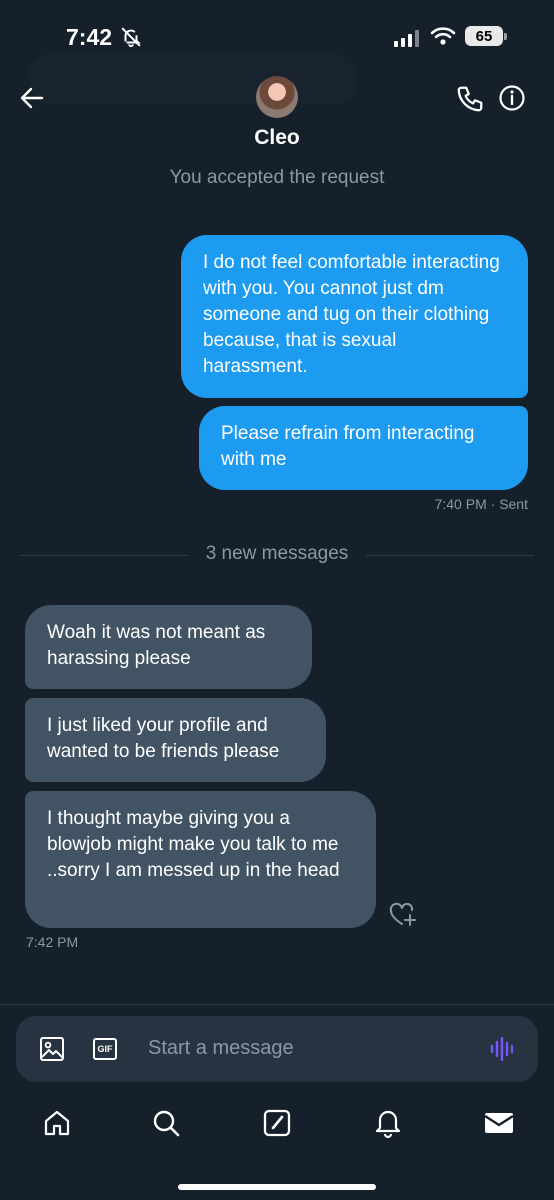 This screenshot has width=554, height=1200. Describe the element at coordinates (470, 99) in the screenshot. I see `phone-icon` at that location.